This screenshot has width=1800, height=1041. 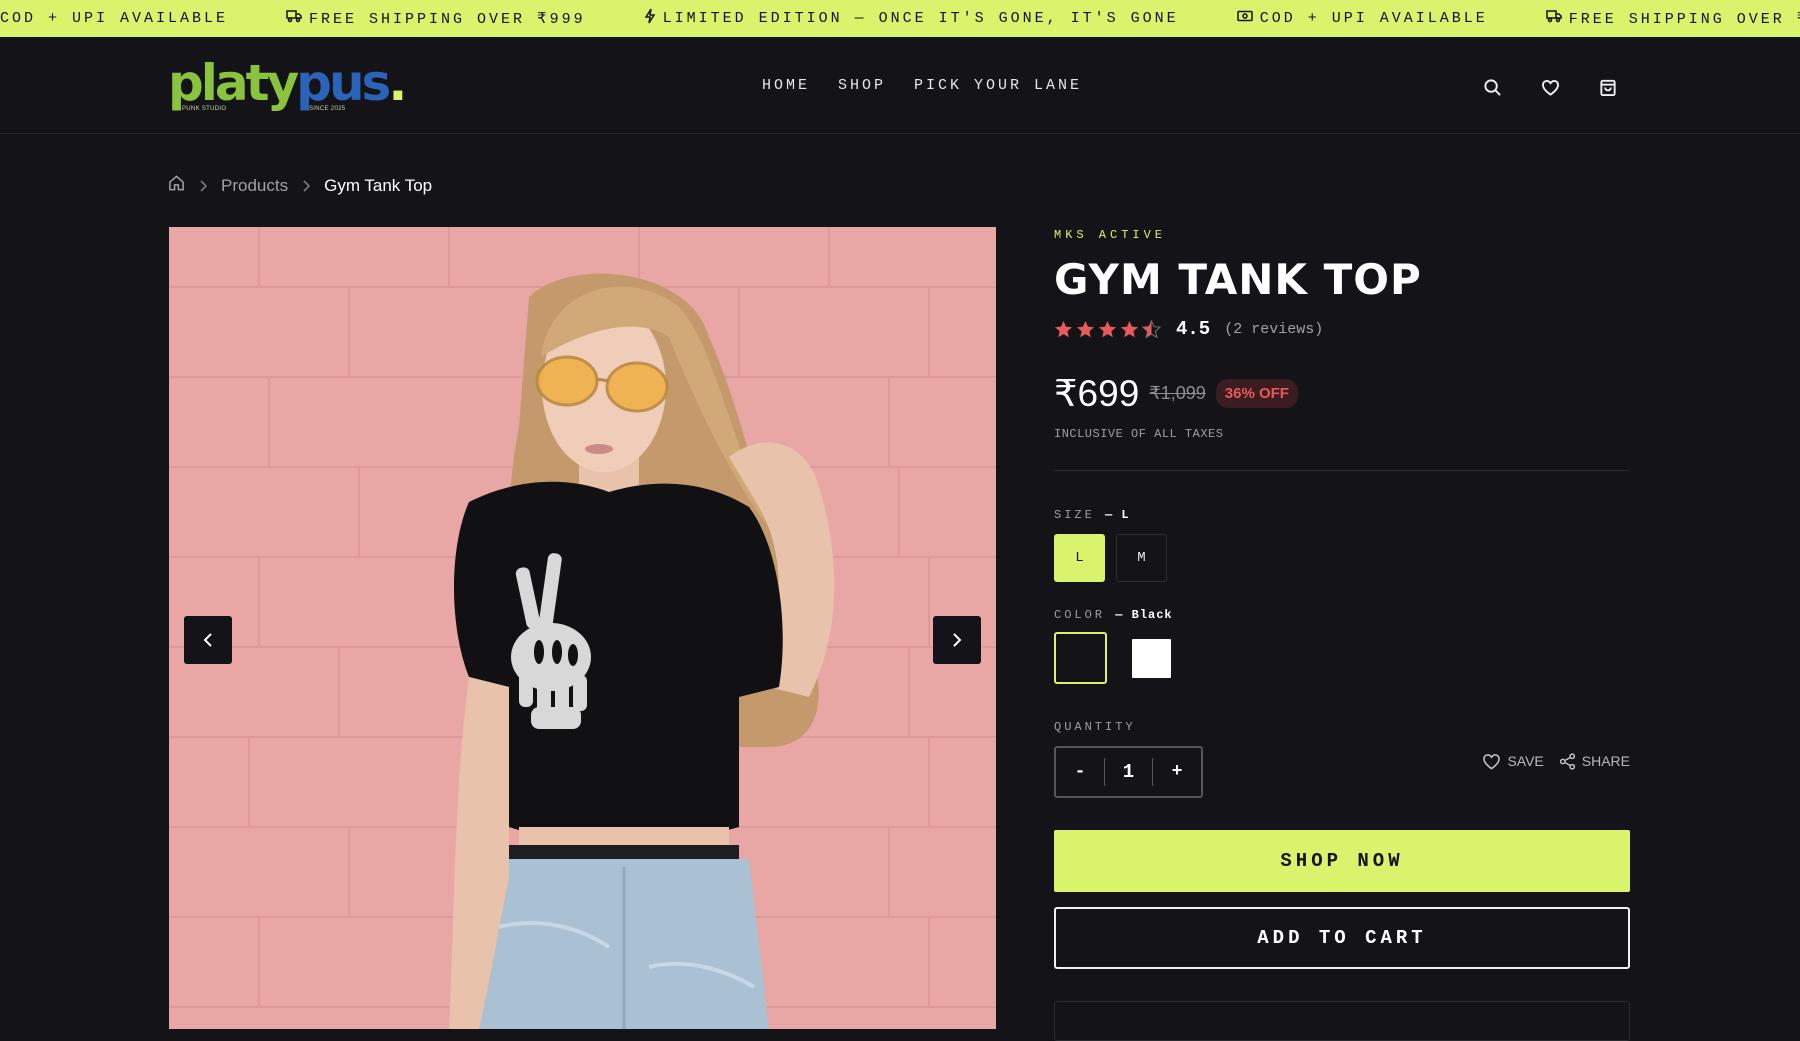 What do you see at coordinates (1080, 772) in the screenshot?
I see `quantity-decrease-button: -` at bounding box center [1080, 772].